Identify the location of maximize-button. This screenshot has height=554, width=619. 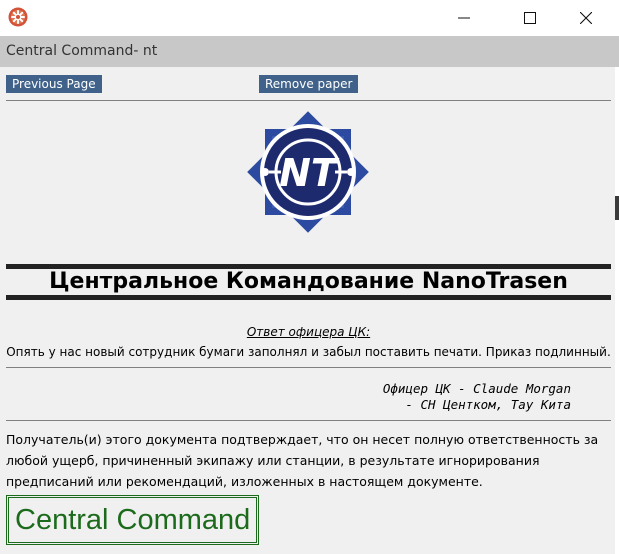
(530, 18).